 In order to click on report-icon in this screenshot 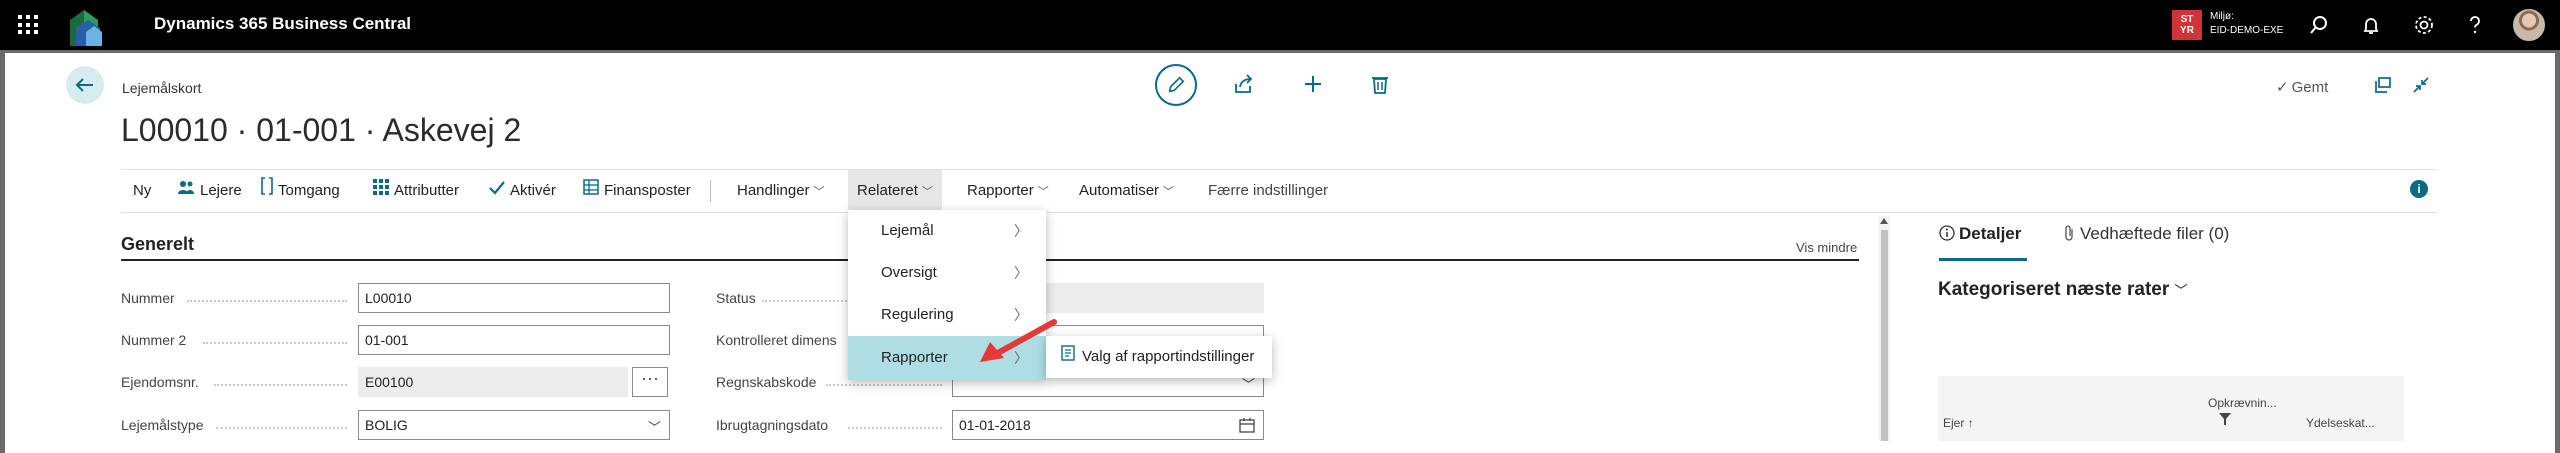, I will do `click(1068, 357)`.